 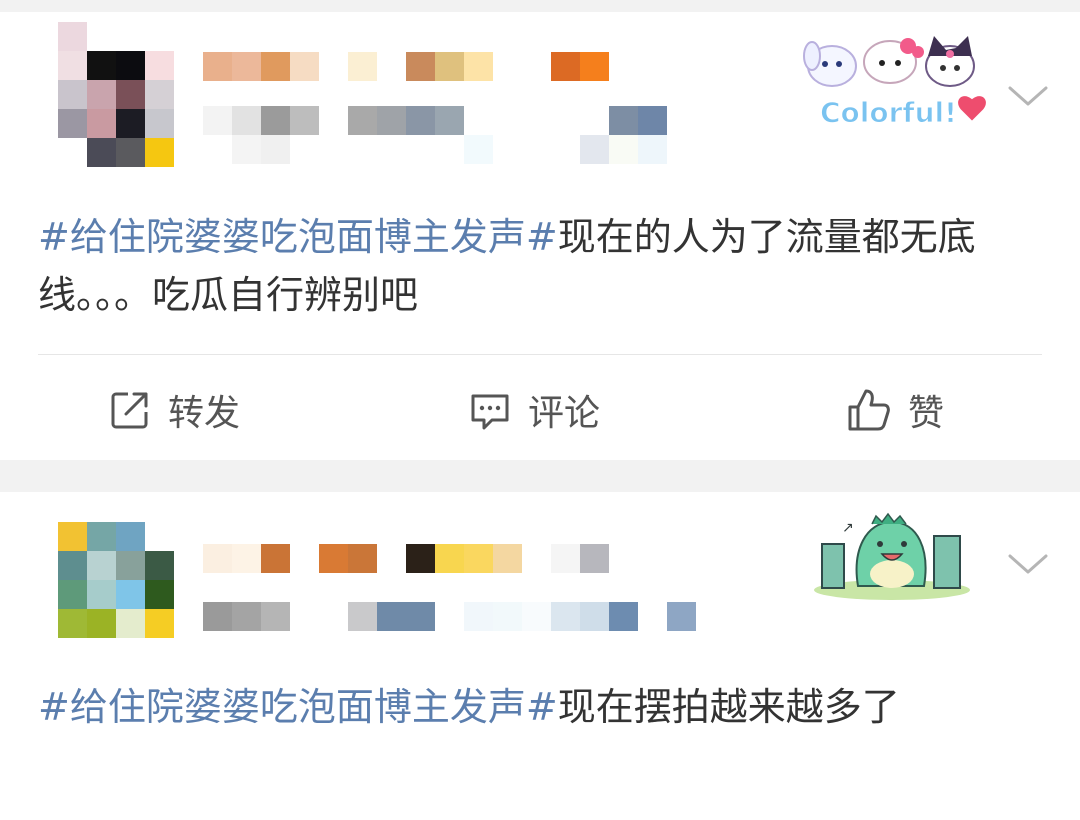 I want to click on like-button: 赞, so click(x=895, y=410).